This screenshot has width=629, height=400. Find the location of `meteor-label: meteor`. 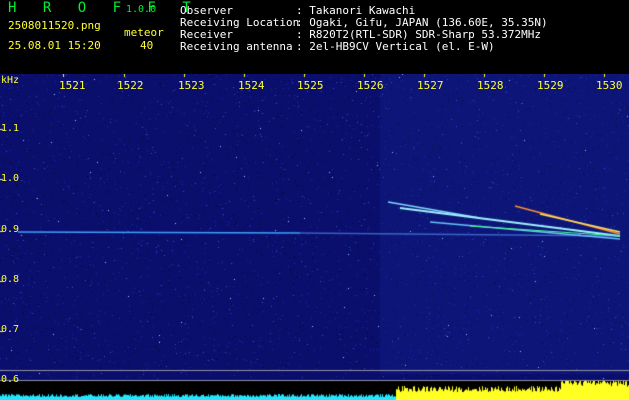

meteor-label: meteor is located at coordinates (144, 32).